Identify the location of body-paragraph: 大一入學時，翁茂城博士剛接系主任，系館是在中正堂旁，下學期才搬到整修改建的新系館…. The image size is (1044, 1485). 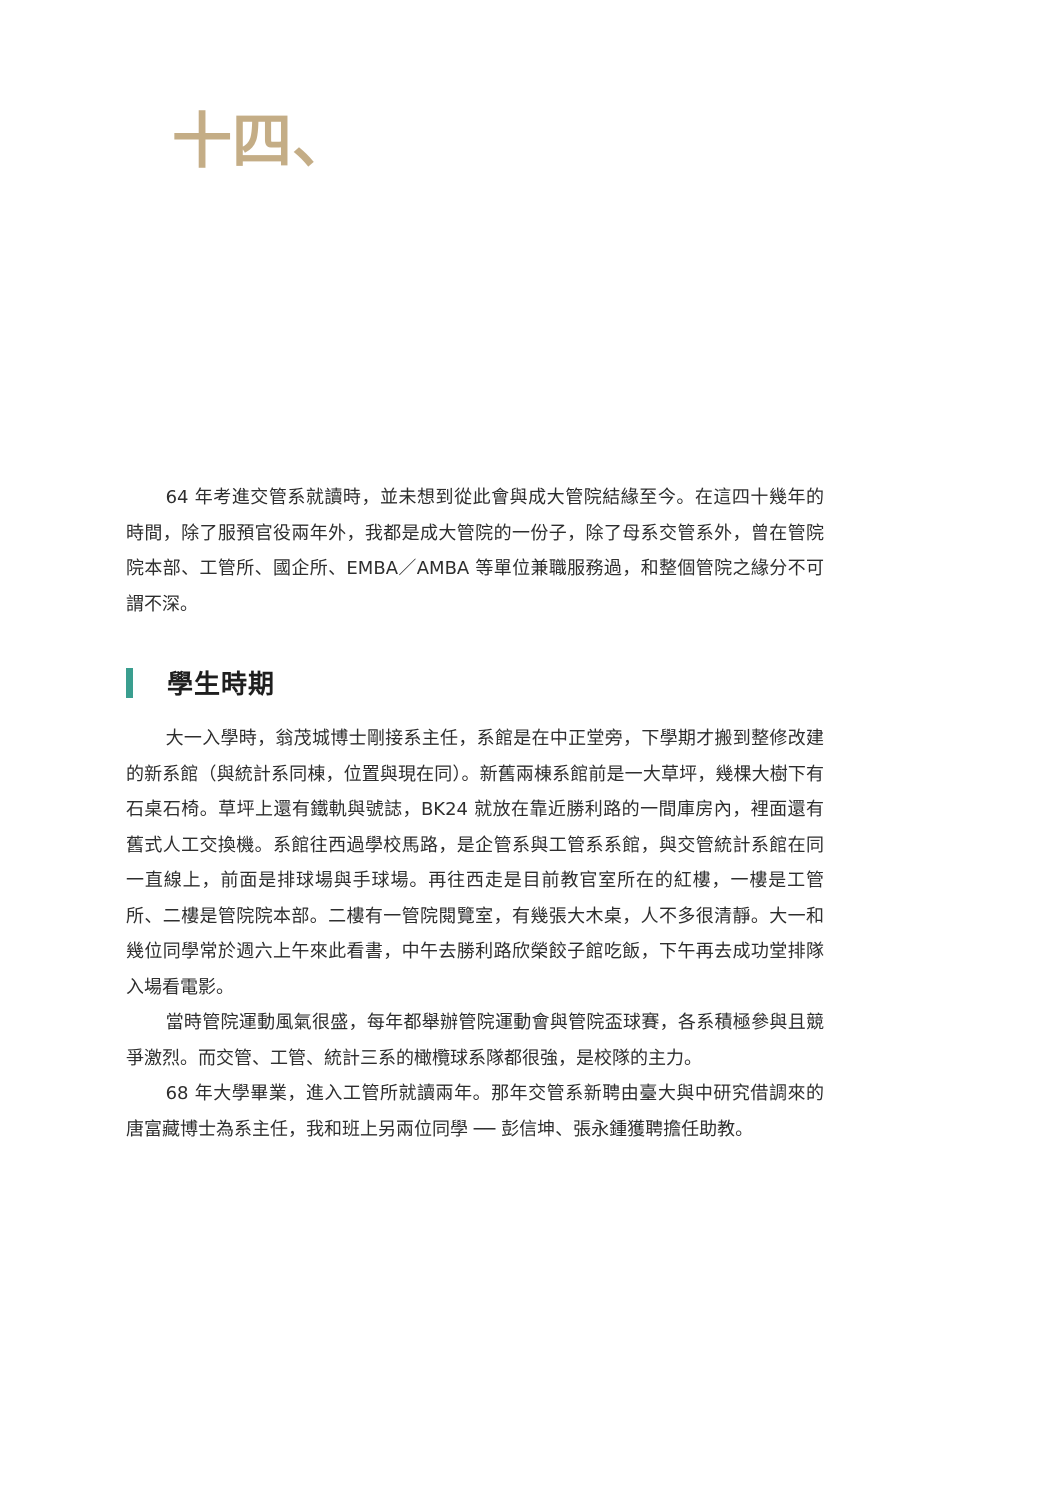
(475, 863).